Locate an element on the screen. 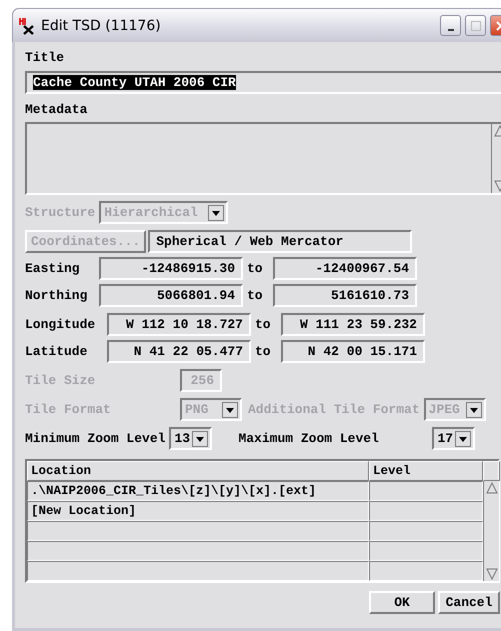 The image size is (501, 631). range-from-field: -12486915.30 is located at coordinates (171, 268).